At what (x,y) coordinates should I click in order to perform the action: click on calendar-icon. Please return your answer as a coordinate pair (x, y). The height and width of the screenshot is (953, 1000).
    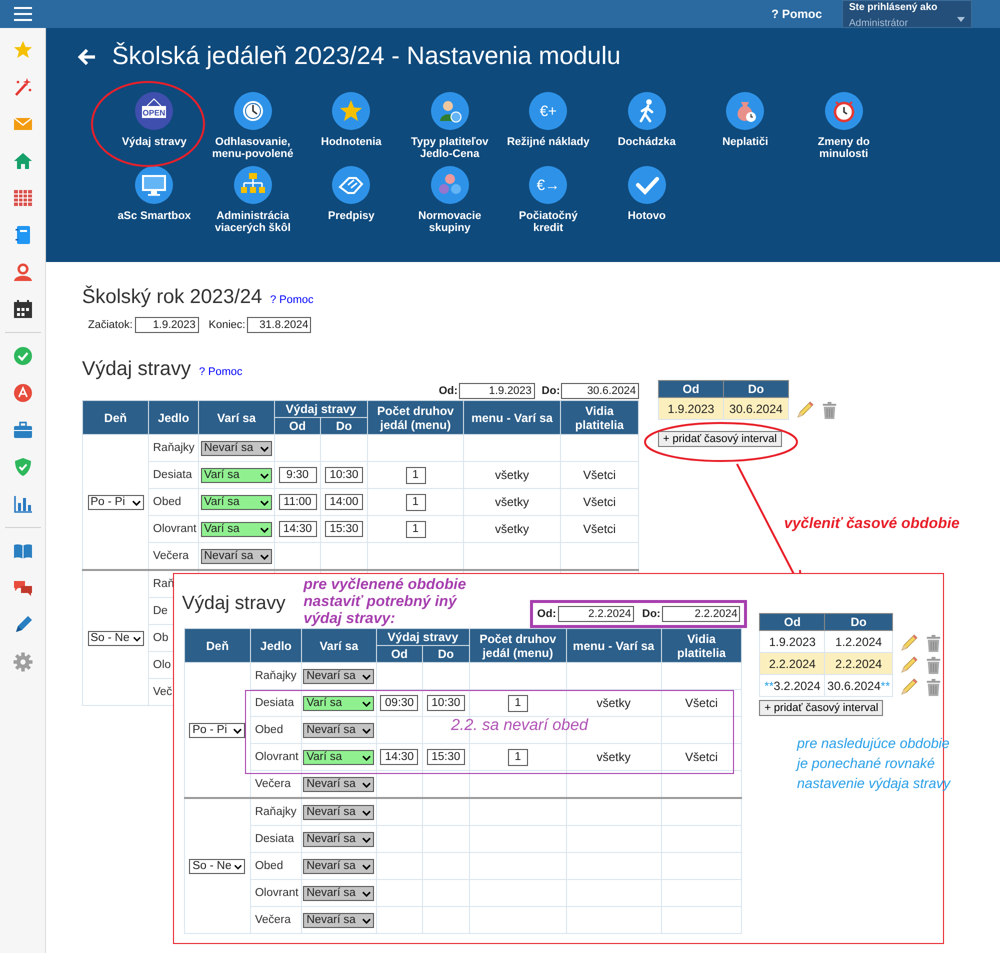
    Looking at the image, I should click on (22, 309).